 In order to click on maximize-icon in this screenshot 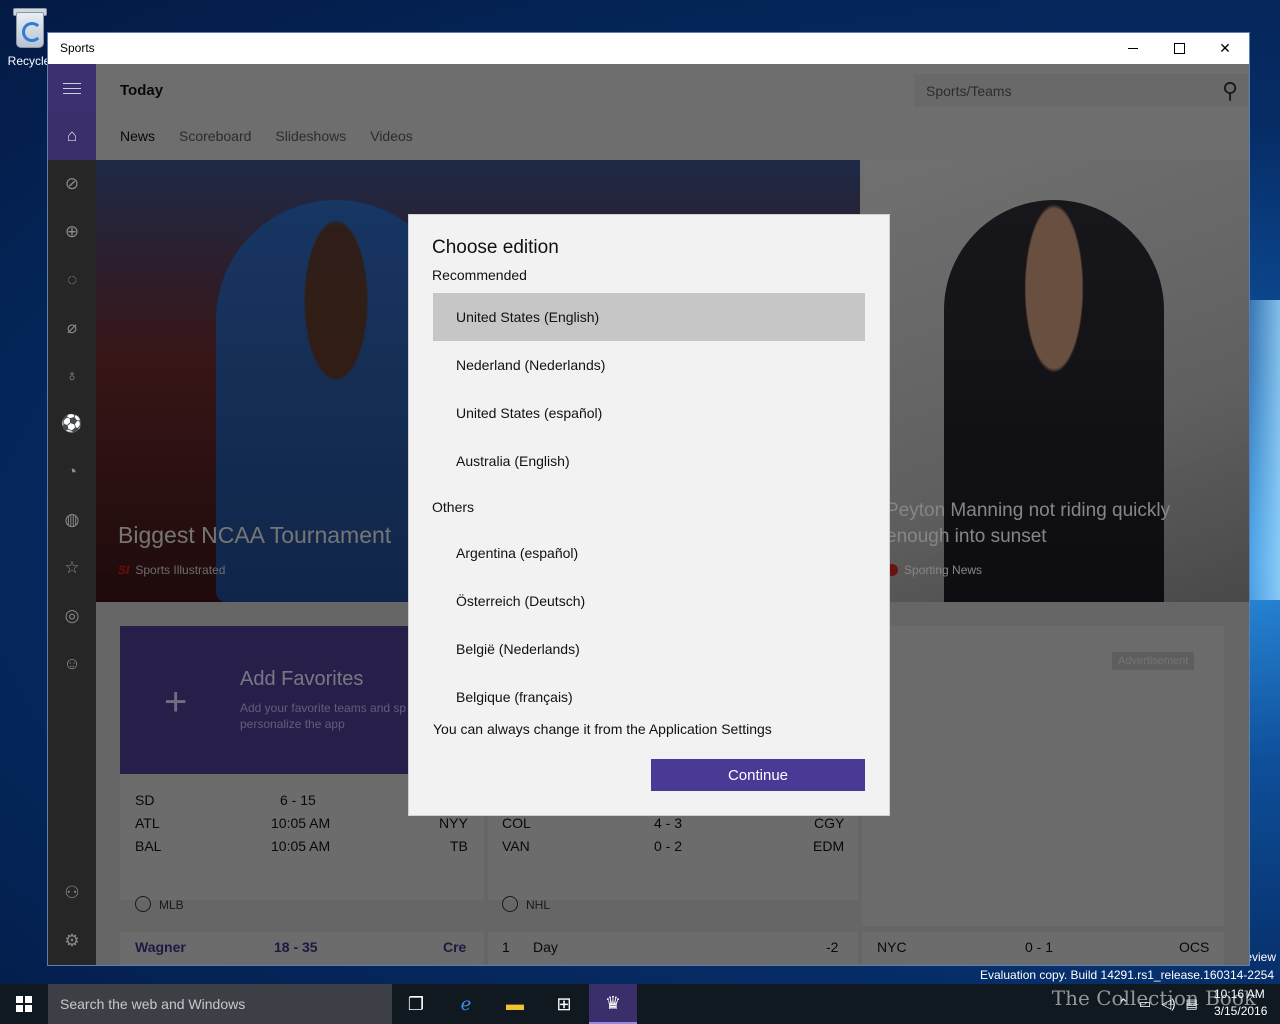, I will do `click(1179, 48)`.